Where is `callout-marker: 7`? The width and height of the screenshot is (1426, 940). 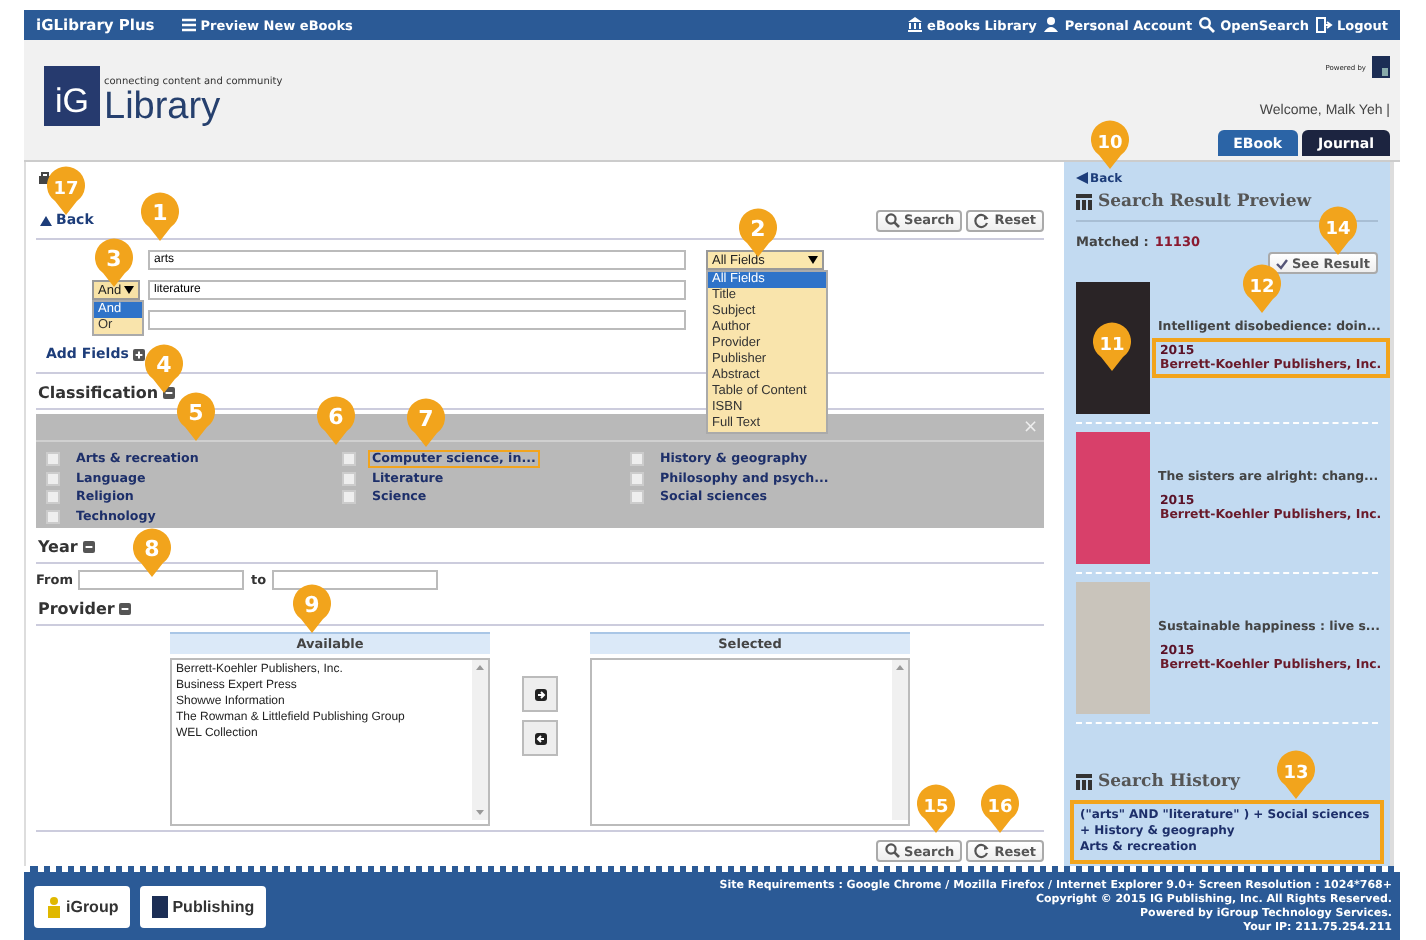
callout-marker: 7 is located at coordinates (426, 423).